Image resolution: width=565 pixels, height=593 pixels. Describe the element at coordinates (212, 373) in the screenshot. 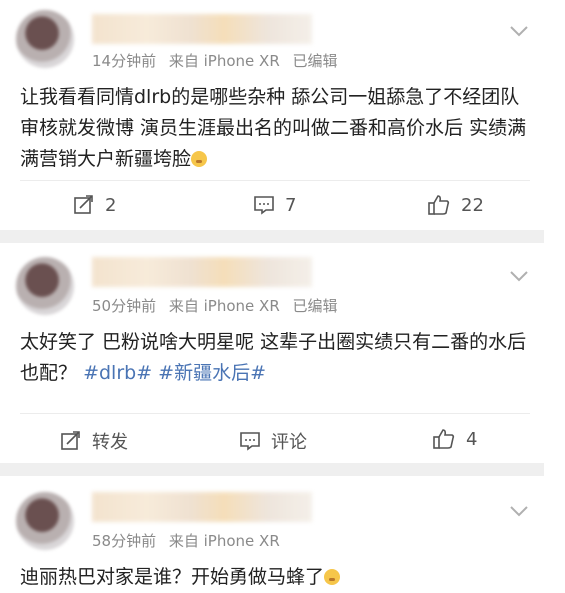

I see `hashtag-xinjiang: #新疆水后#` at that location.